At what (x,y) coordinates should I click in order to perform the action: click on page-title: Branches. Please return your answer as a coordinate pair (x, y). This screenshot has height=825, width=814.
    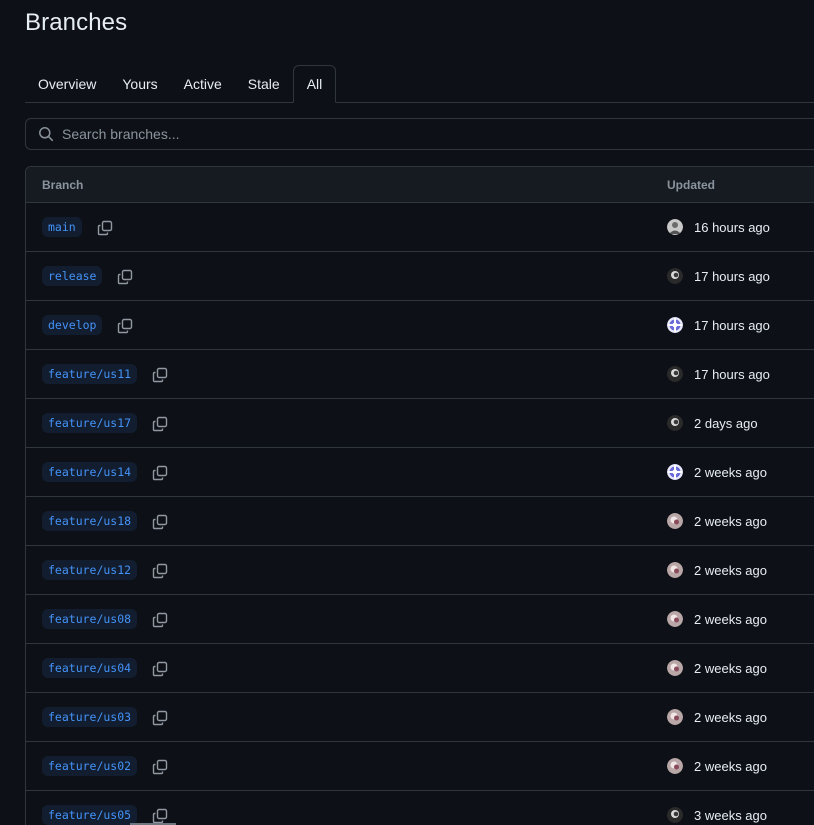
    Looking at the image, I should click on (76, 22).